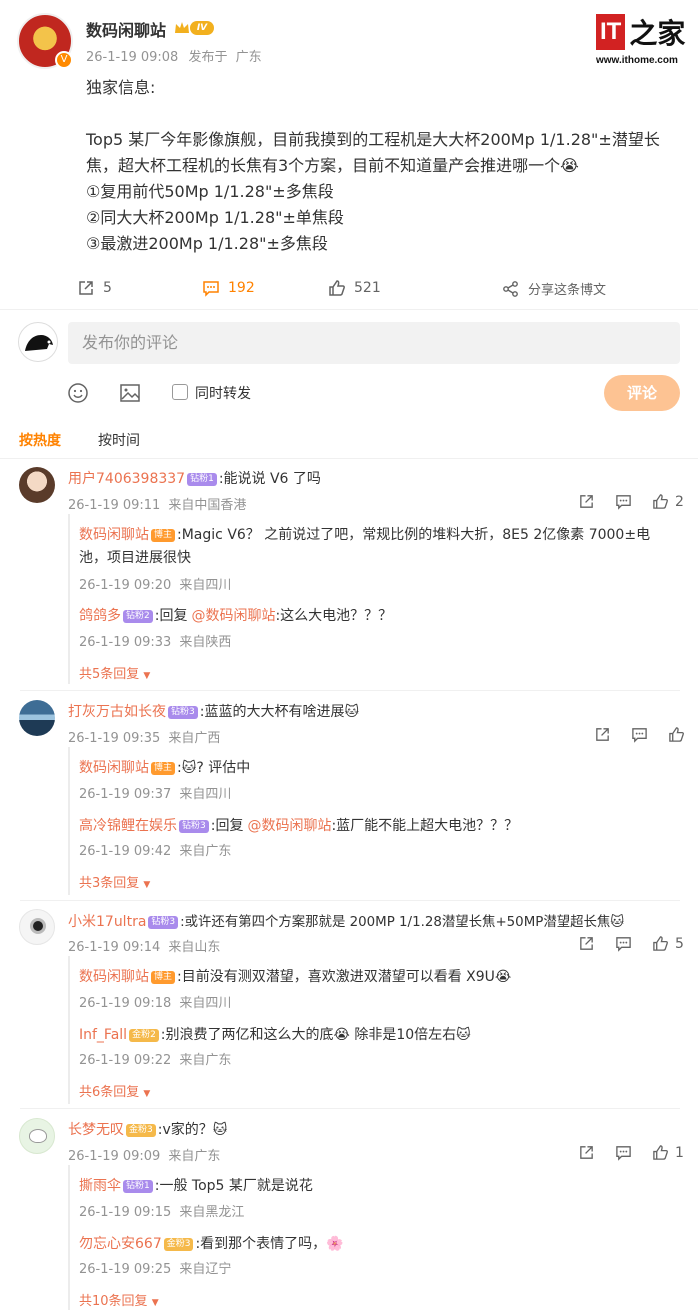  I want to click on more-replies-link: 共6条回复 ▼, so click(114, 1090).